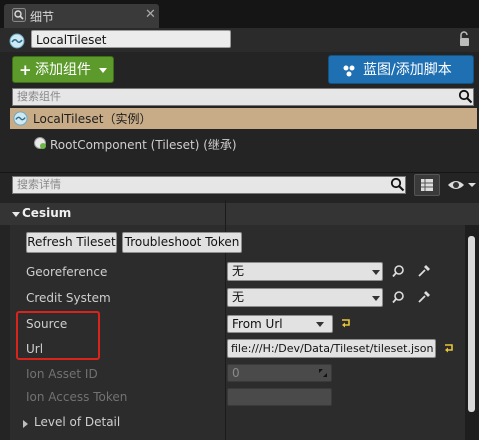  I want to click on subcategory-level-of-detail: Level of Detail, so click(77, 422).